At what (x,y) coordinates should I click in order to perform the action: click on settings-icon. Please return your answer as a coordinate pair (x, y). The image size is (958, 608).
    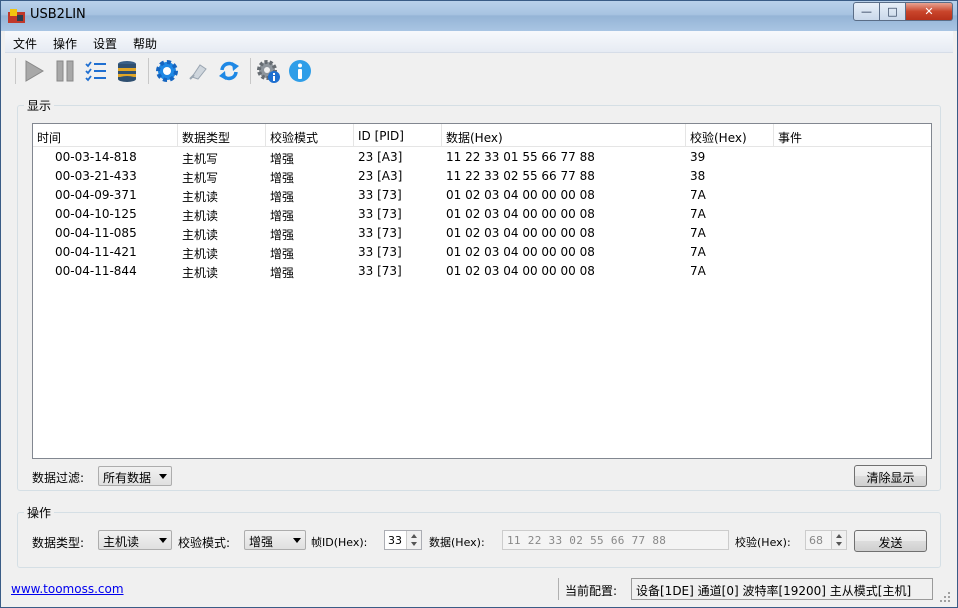
    Looking at the image, I should click on (167, 71).